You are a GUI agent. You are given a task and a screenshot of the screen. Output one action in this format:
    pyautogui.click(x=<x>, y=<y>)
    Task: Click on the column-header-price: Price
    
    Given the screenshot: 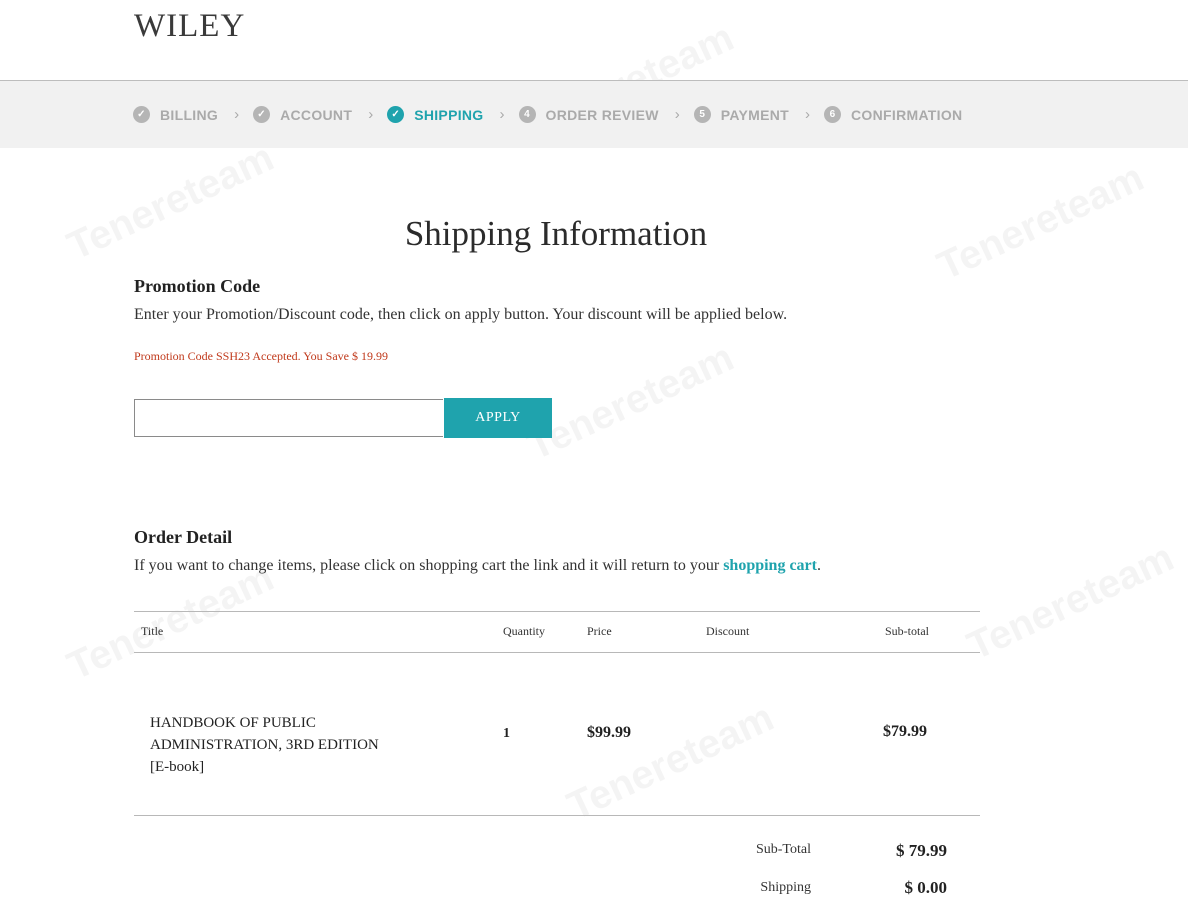 What is the action you would take?
    pyautogui.click(x=599, y=631)
    